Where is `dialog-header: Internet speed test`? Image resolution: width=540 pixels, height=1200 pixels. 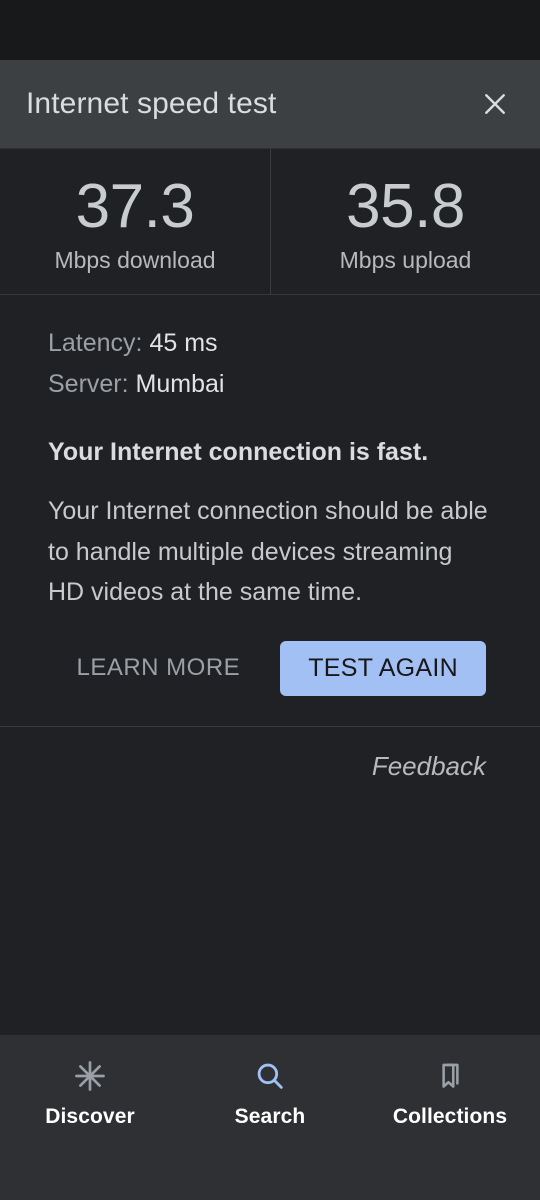 dialog-header: Internet speed test is located at coordinates (270, 104).